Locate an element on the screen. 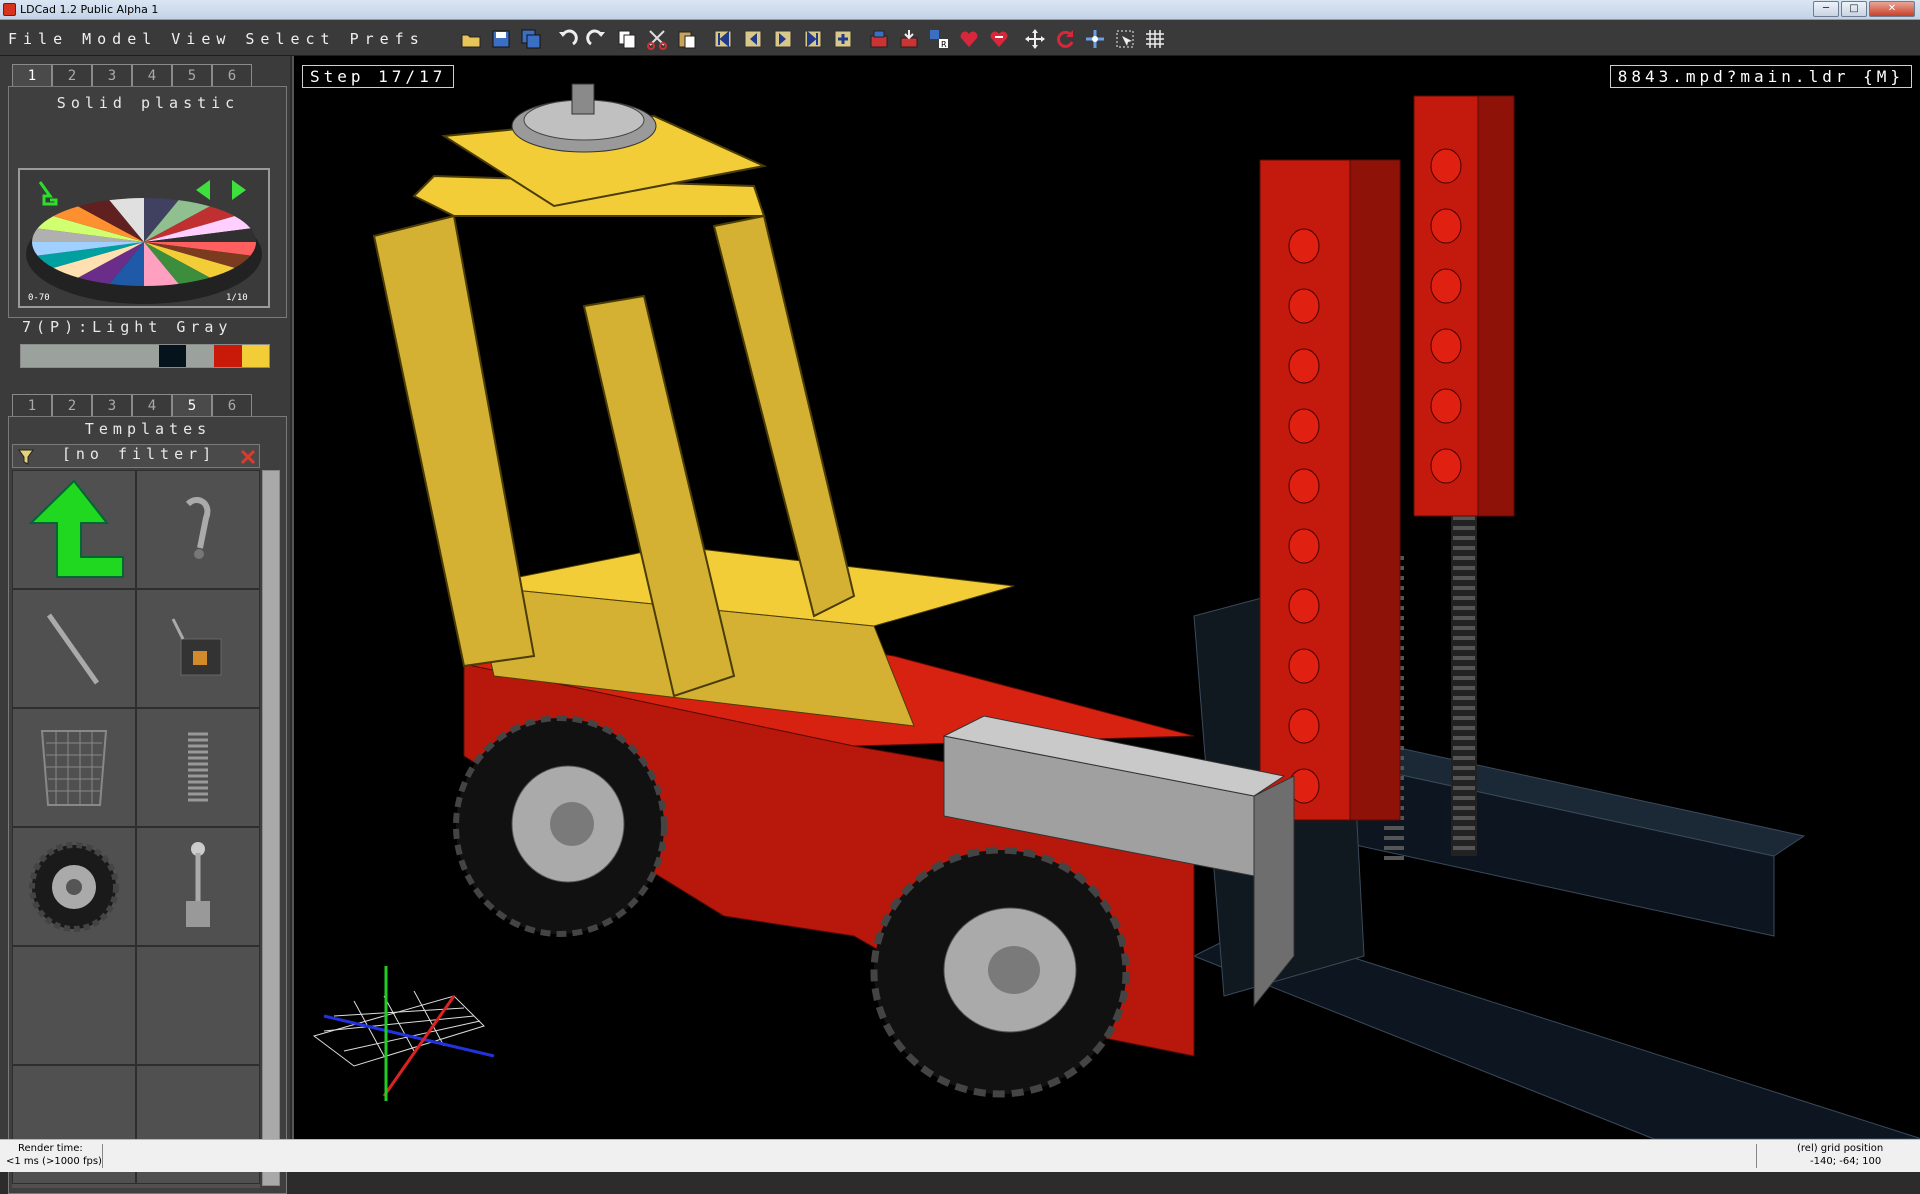  paste-icon is located at coordinates (687, 39).